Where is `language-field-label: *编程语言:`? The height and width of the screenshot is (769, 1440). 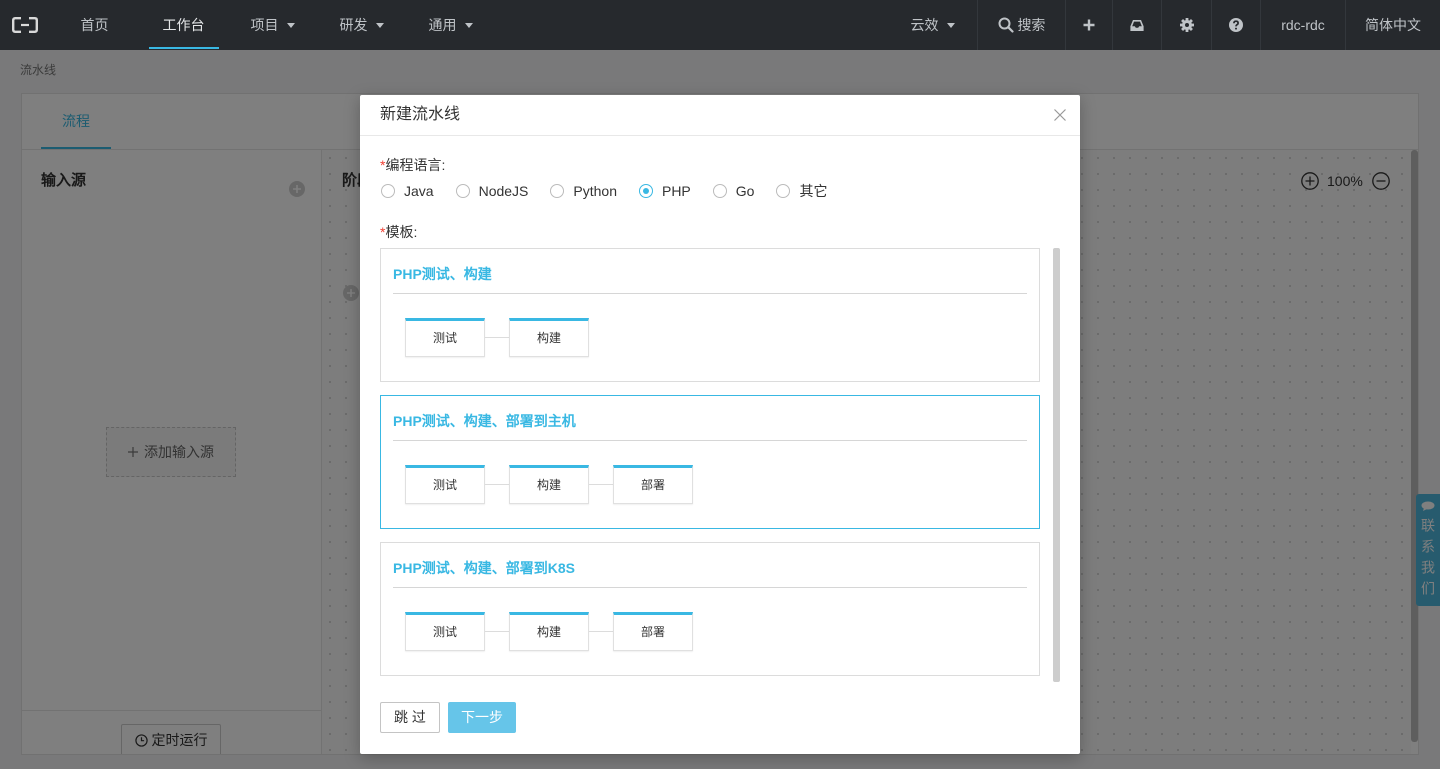
language-field-label: *编程语言: is located at coordinates (412, 165).